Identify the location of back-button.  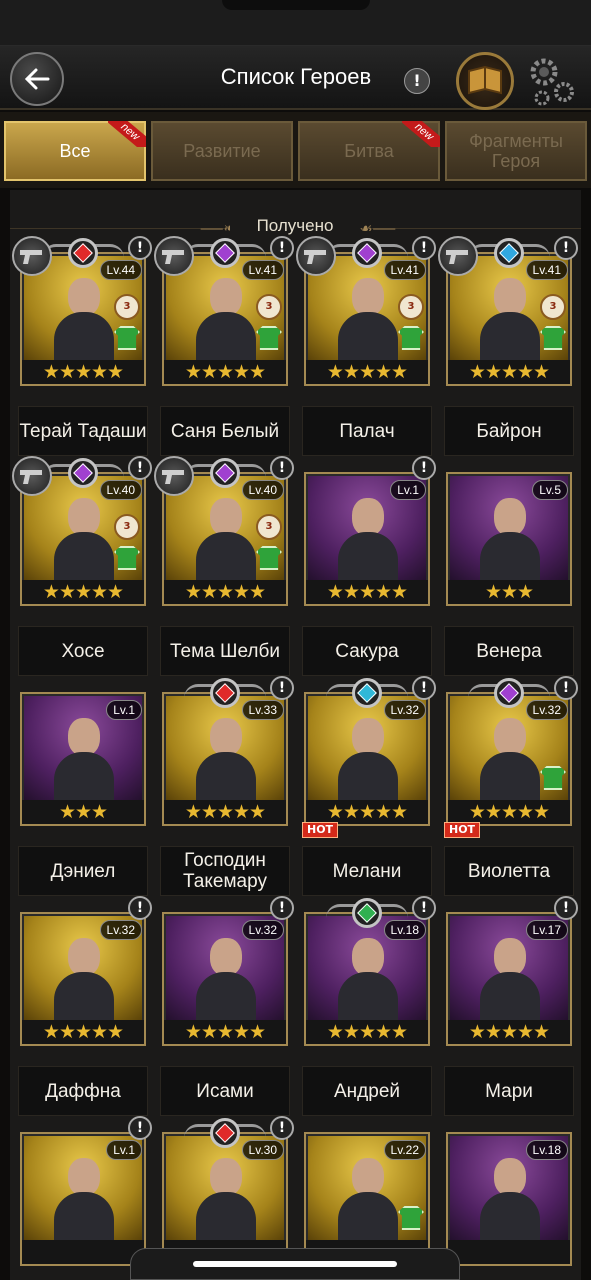
(37, 79).